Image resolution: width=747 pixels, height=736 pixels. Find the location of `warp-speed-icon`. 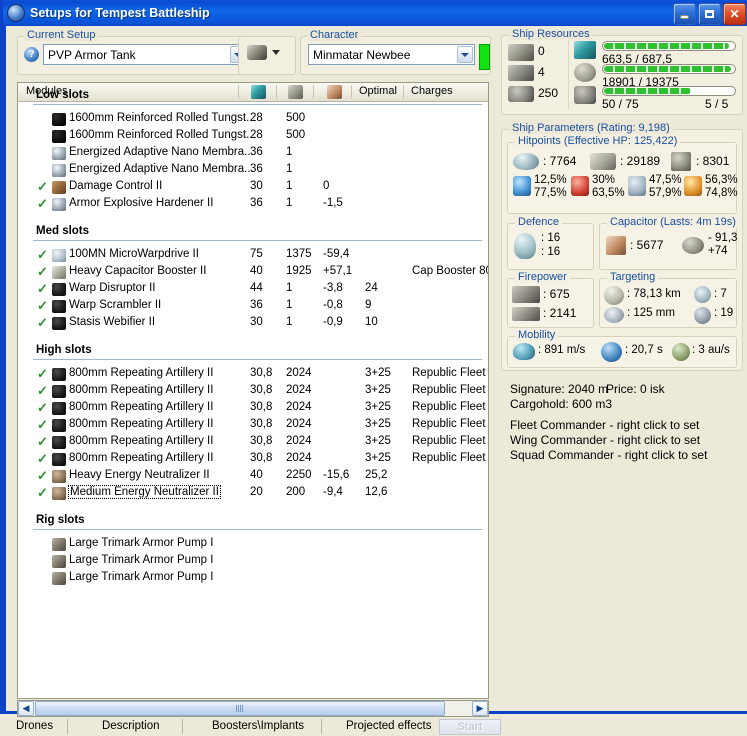

warp-speed-icon is located at coordinates (681, 352).